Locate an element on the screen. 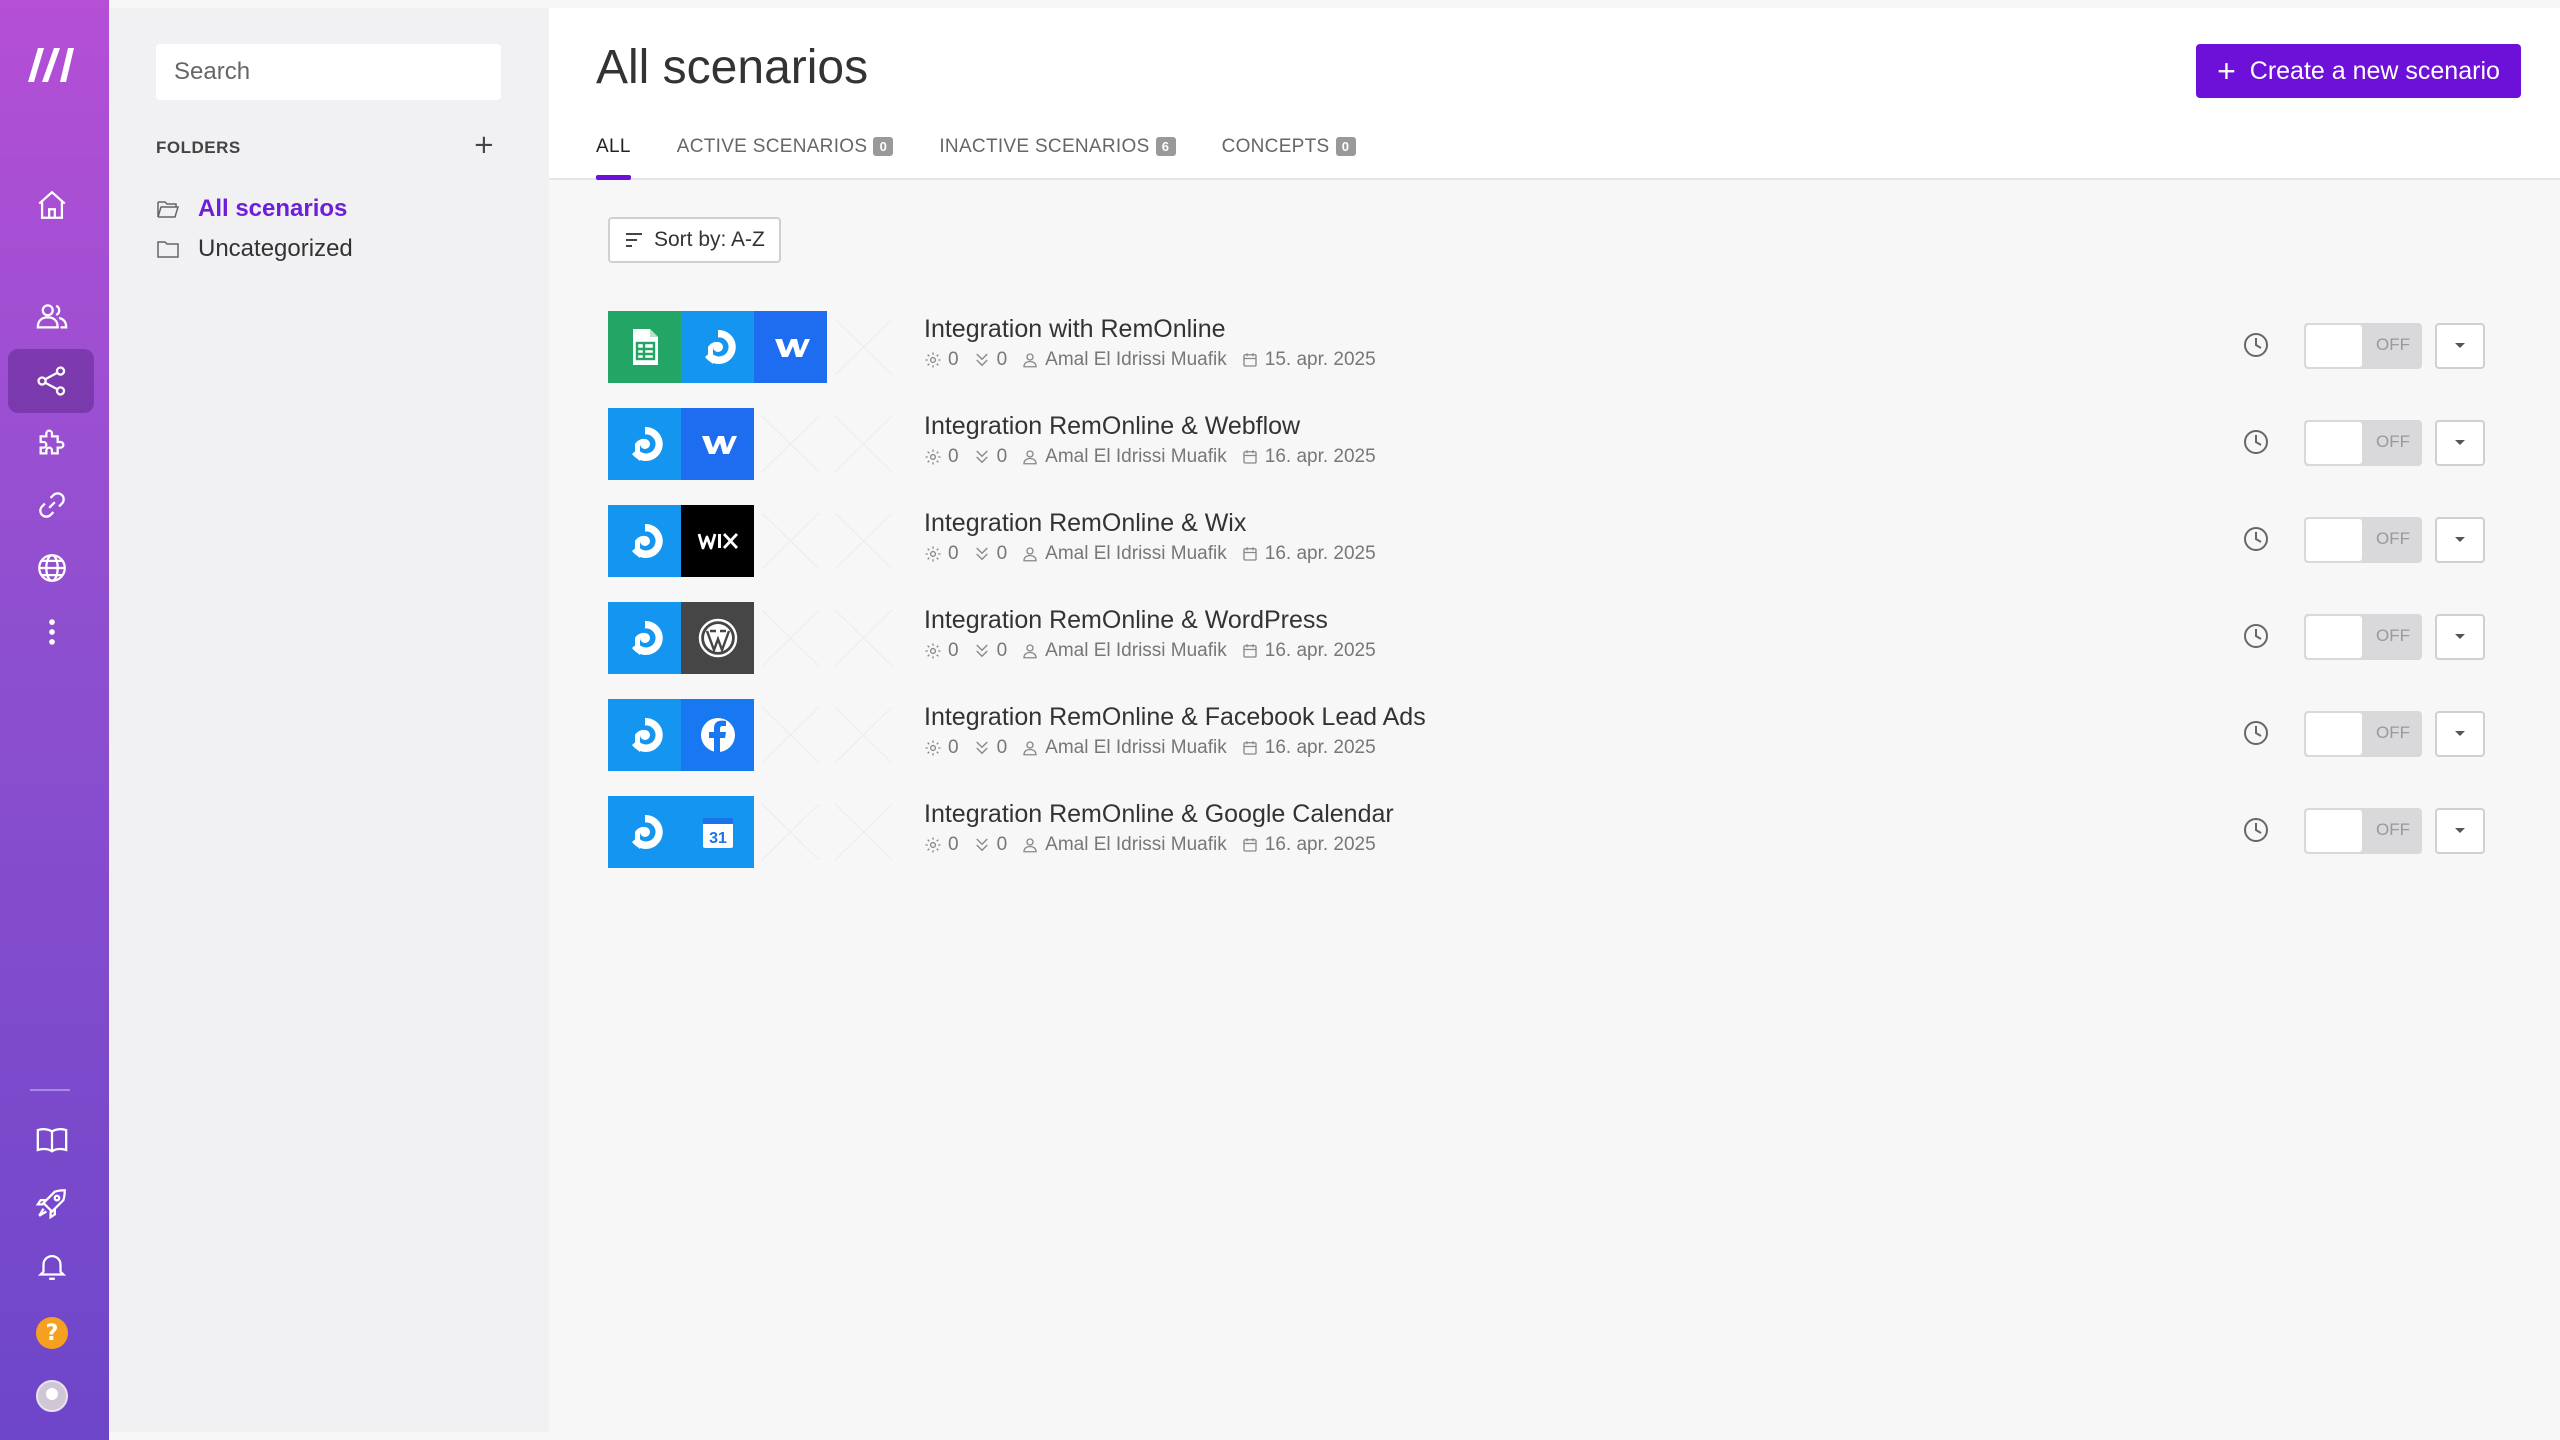  scenario-name: Integration RemOnline & Wix is located at coordinates (1157, 525).